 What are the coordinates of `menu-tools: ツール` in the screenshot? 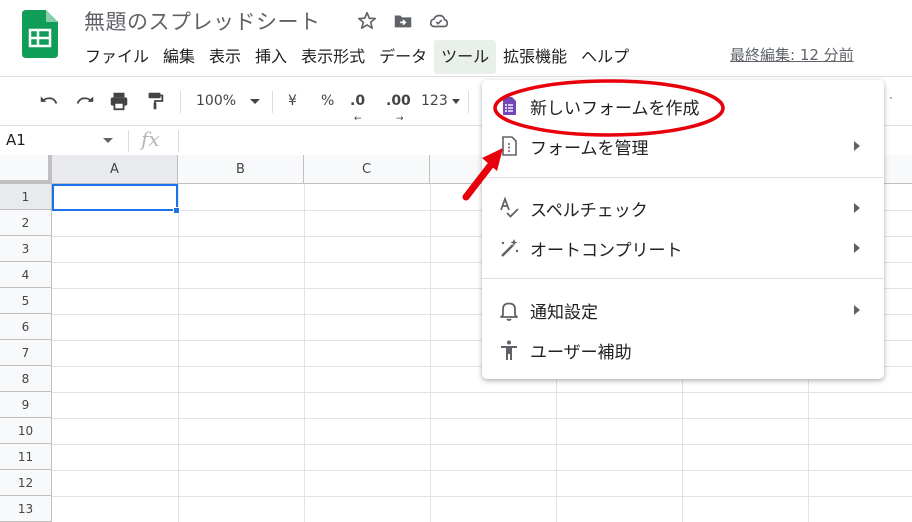 It's located at (465, 57).